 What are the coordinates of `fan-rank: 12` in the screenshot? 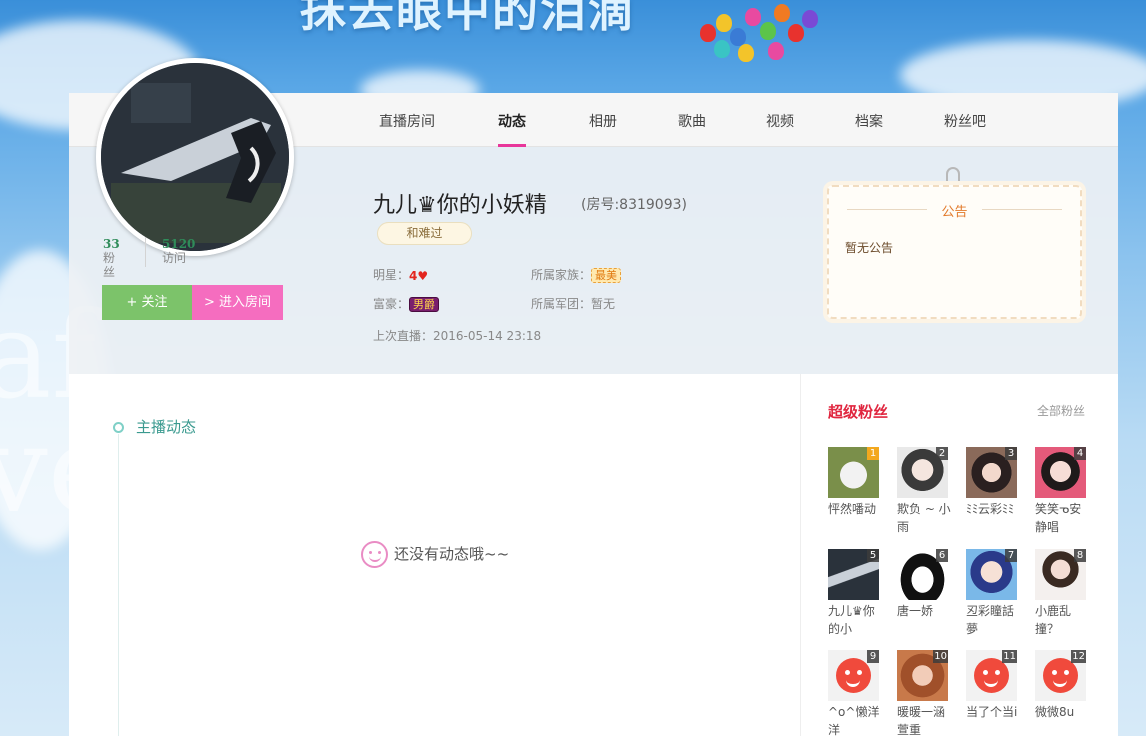 It's located at (1078, 656).